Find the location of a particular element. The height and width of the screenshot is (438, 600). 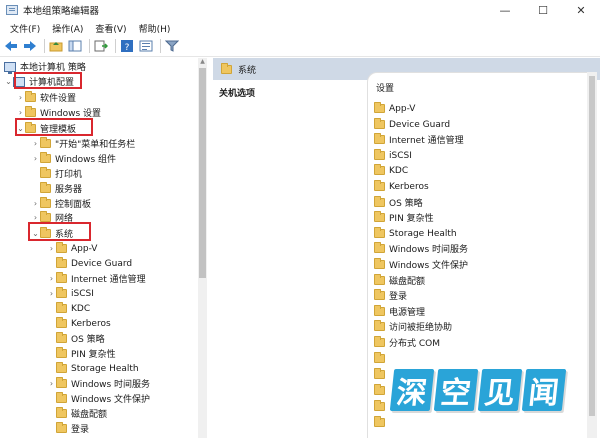

tree-item-internet-comm: › Internet 通信管理 is located at coordinates (96, 278).